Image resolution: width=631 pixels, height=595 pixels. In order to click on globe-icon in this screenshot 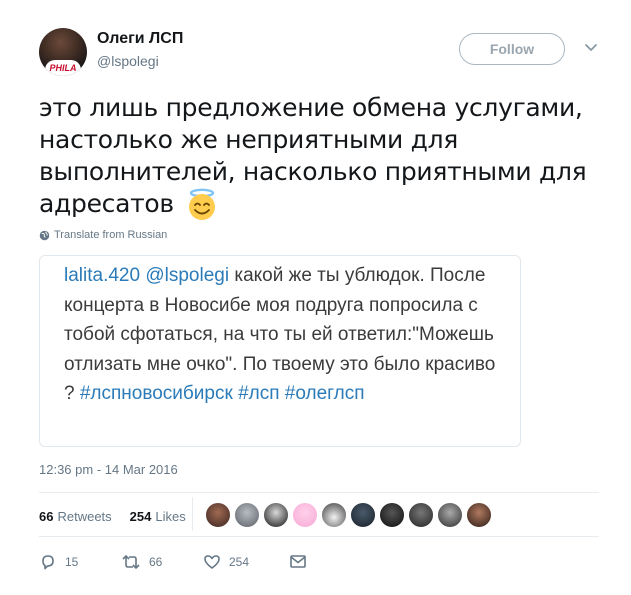, I will do `click(44, 235)`.